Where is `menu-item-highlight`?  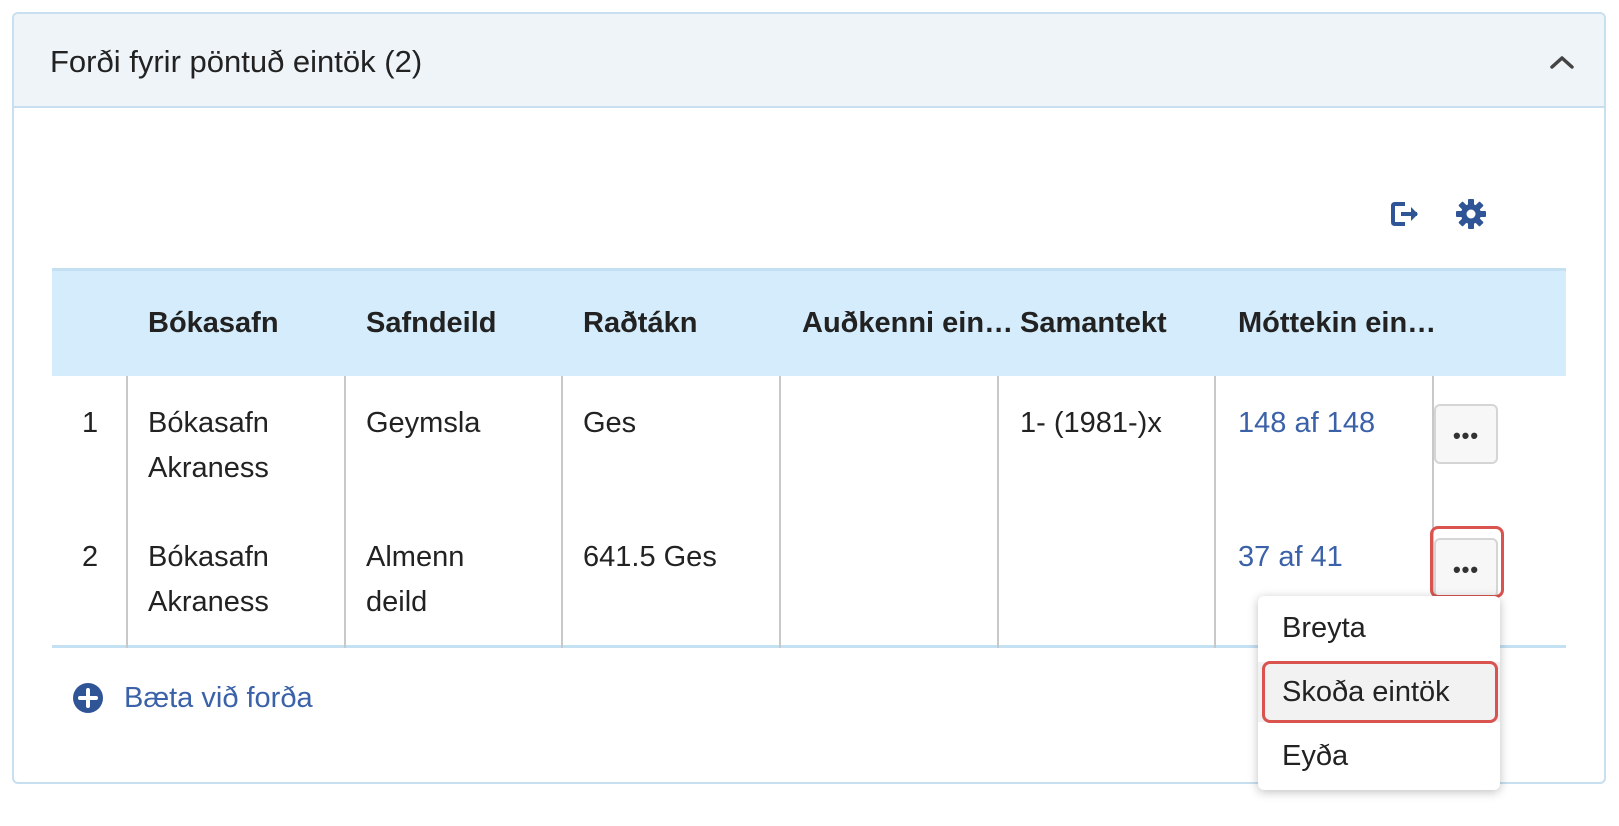
menu-item-highlight is located at coordinates (1380, 692).